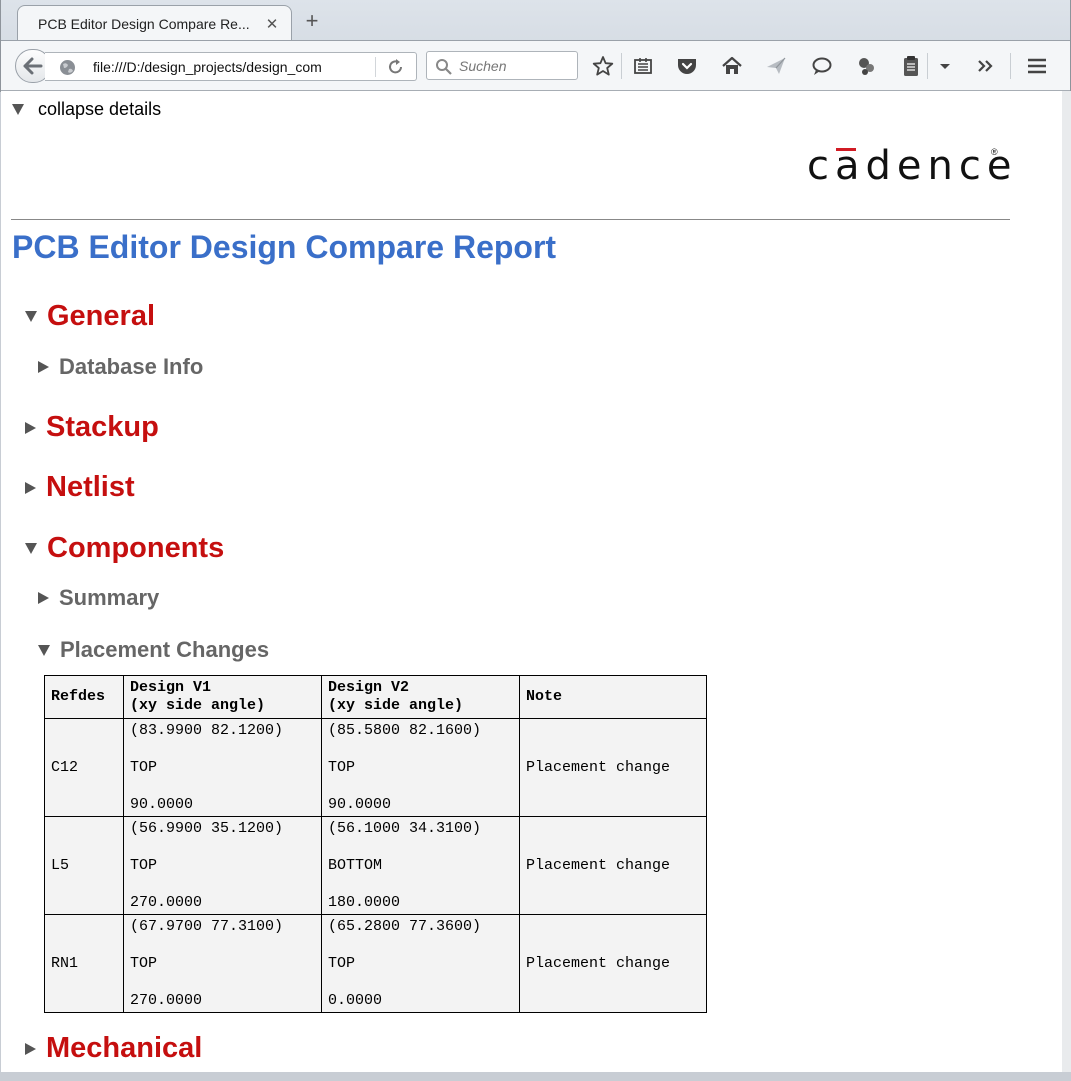 The width and height of the screenshot is (1071, 1081). Describe the element at coordinates (101, 316) in the screenshot. I see `section-heading: General` at that location.